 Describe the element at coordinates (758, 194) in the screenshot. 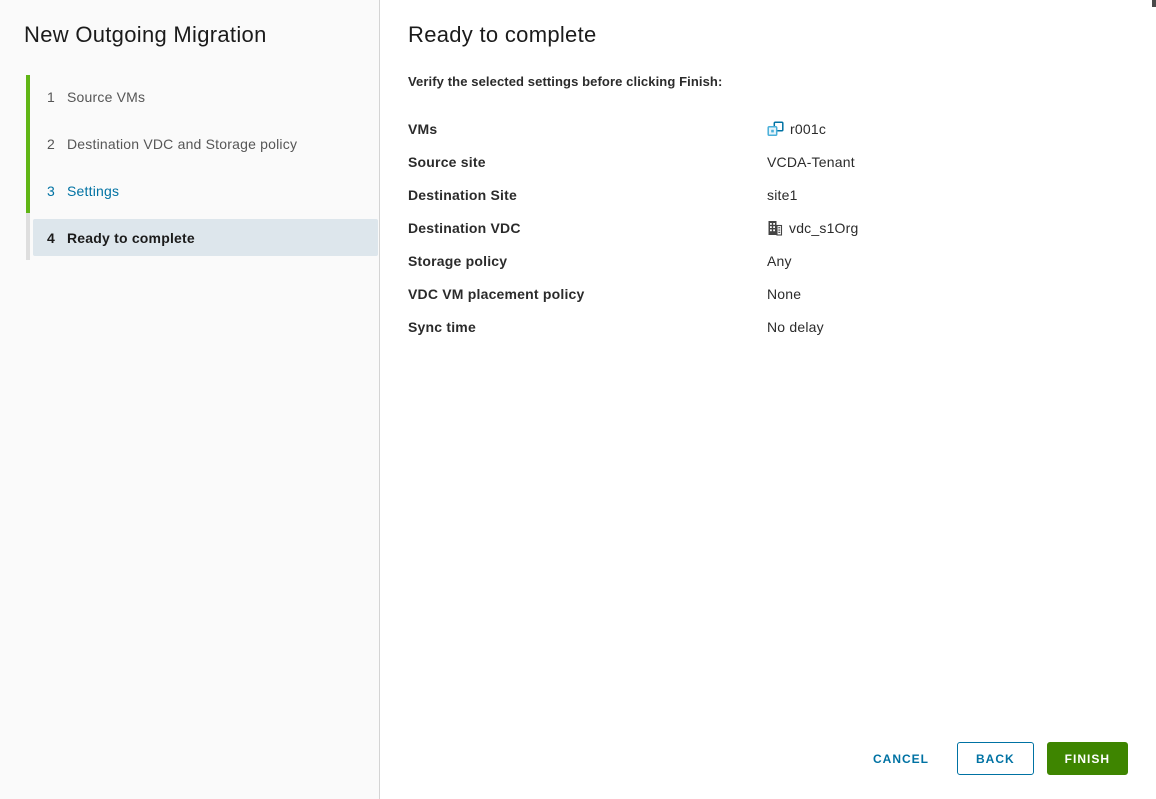

I see `summary-row-destination-site: Destination Site site1` at that location.